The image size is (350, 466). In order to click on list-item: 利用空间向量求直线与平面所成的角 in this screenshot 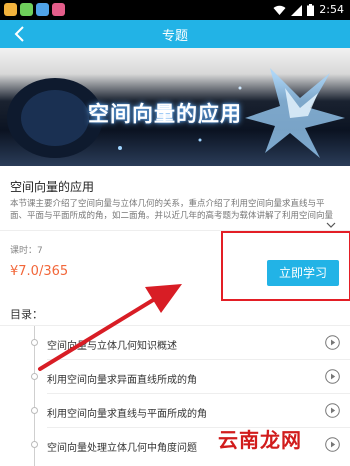, I will do `click(175, 411)`.